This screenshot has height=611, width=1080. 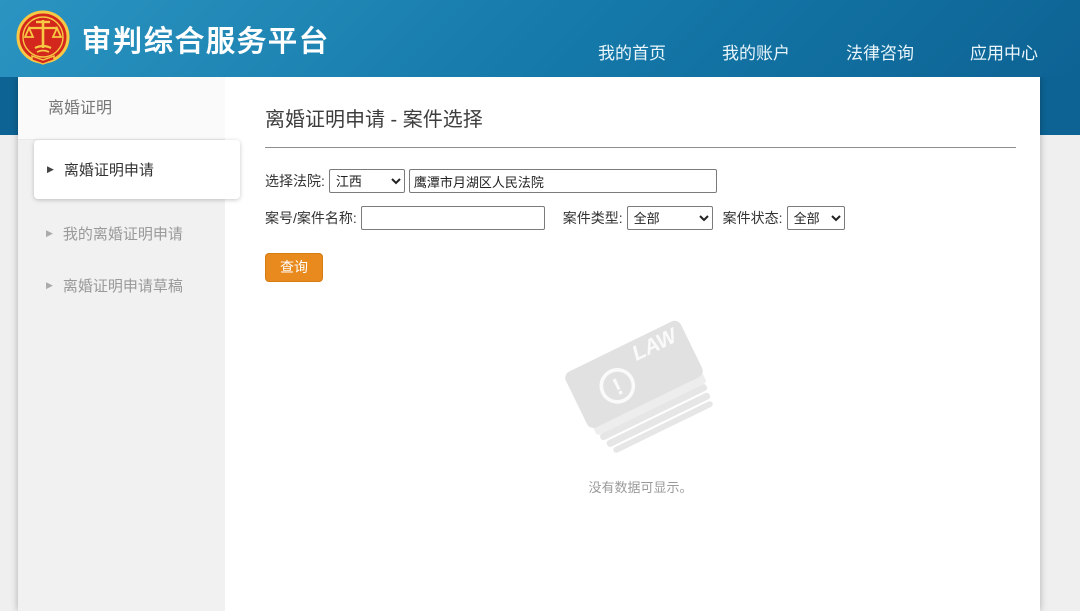 What do you see at coordinates (294, 267) in the screenshot?
I see `search-button: 查询` at bounding box center [294, 267].